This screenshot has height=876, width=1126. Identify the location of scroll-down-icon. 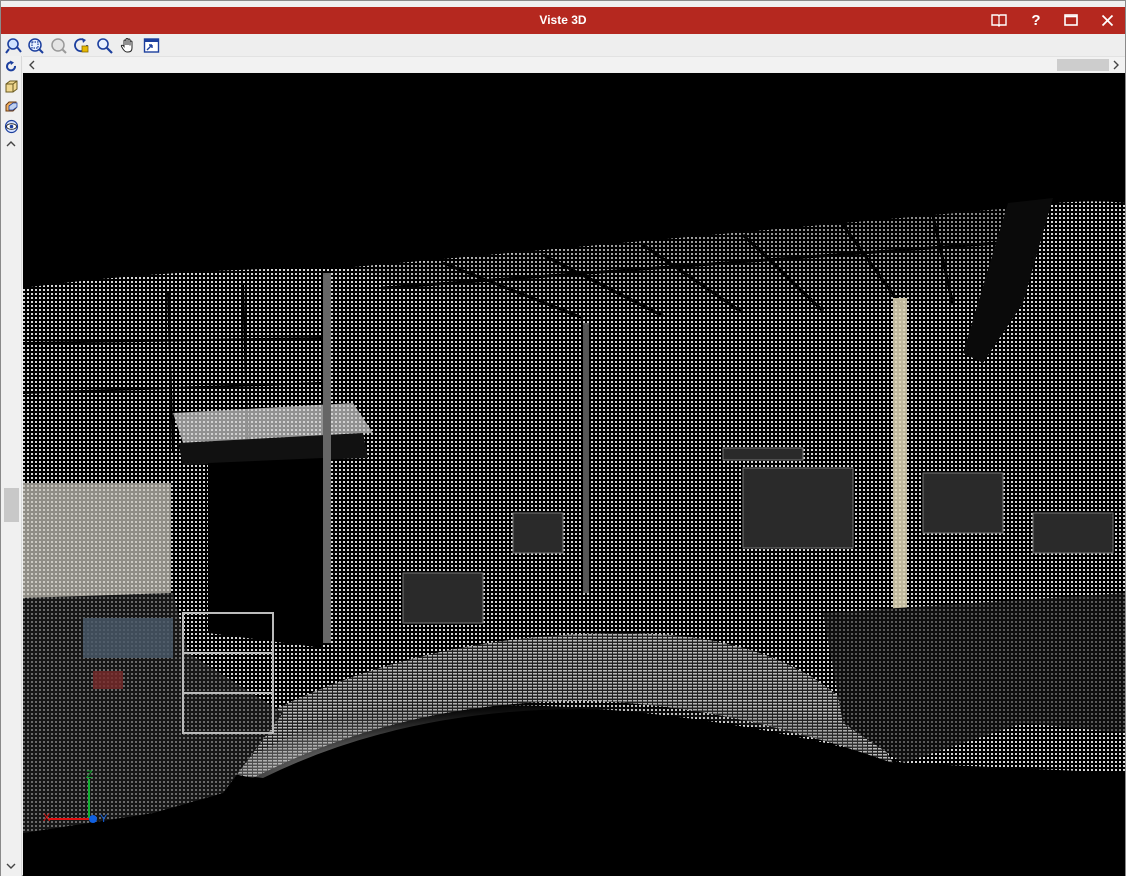
(11, 866).